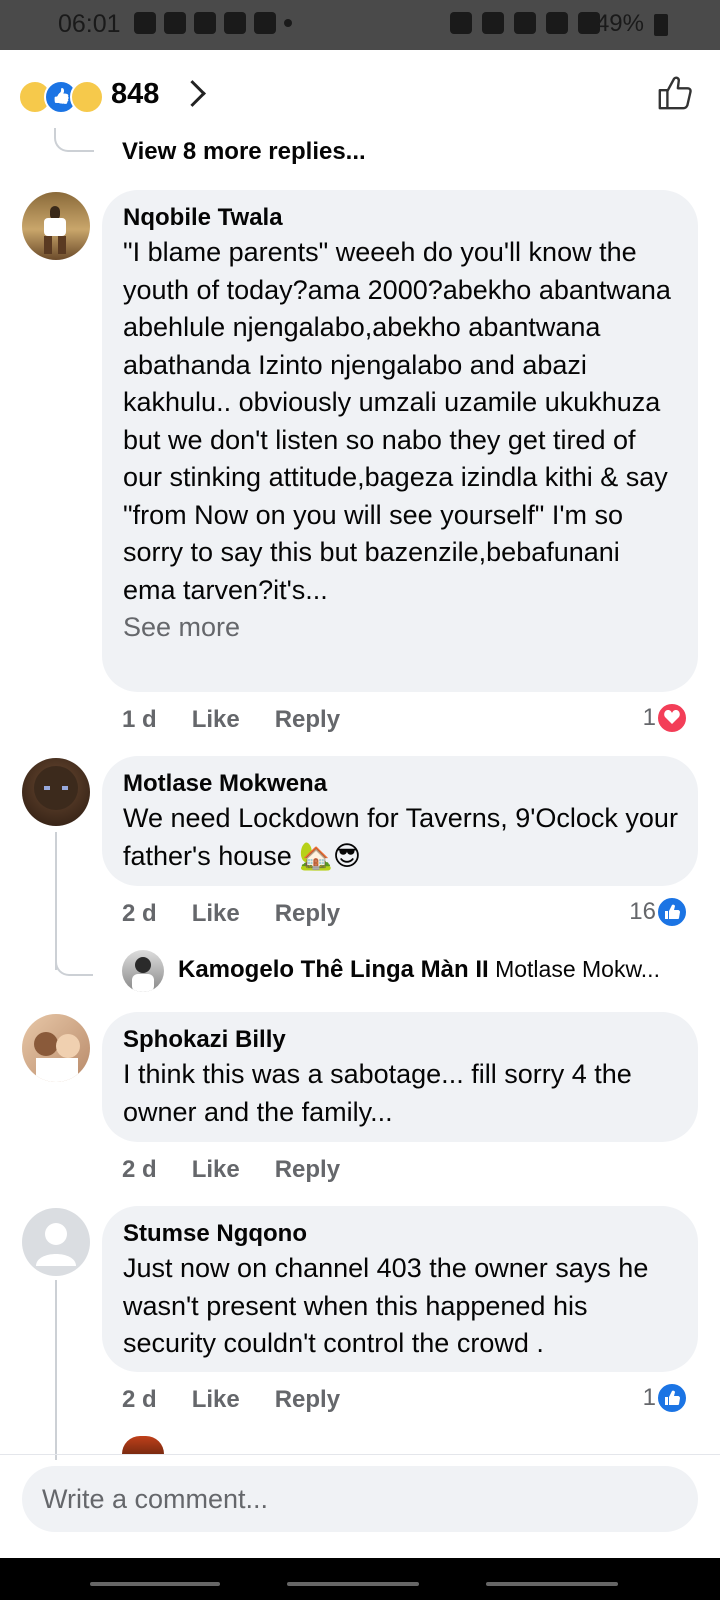 The height and width of the screenshot is (1600, 720). I want to click on comment-actions: 1 d Like Reply, so click(231, 720).